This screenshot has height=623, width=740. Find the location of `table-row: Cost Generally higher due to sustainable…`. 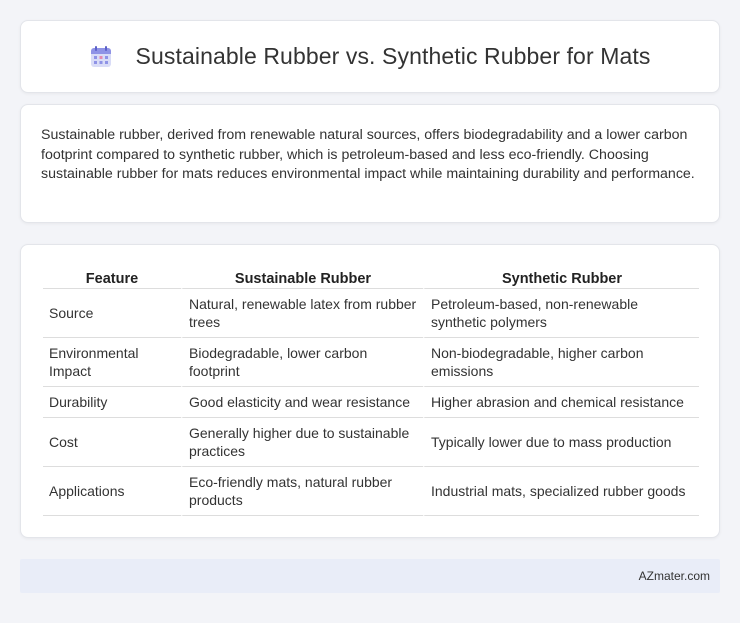

table-row: Cost Generally higher due to sustainable… is located at coordinates (371, 442).